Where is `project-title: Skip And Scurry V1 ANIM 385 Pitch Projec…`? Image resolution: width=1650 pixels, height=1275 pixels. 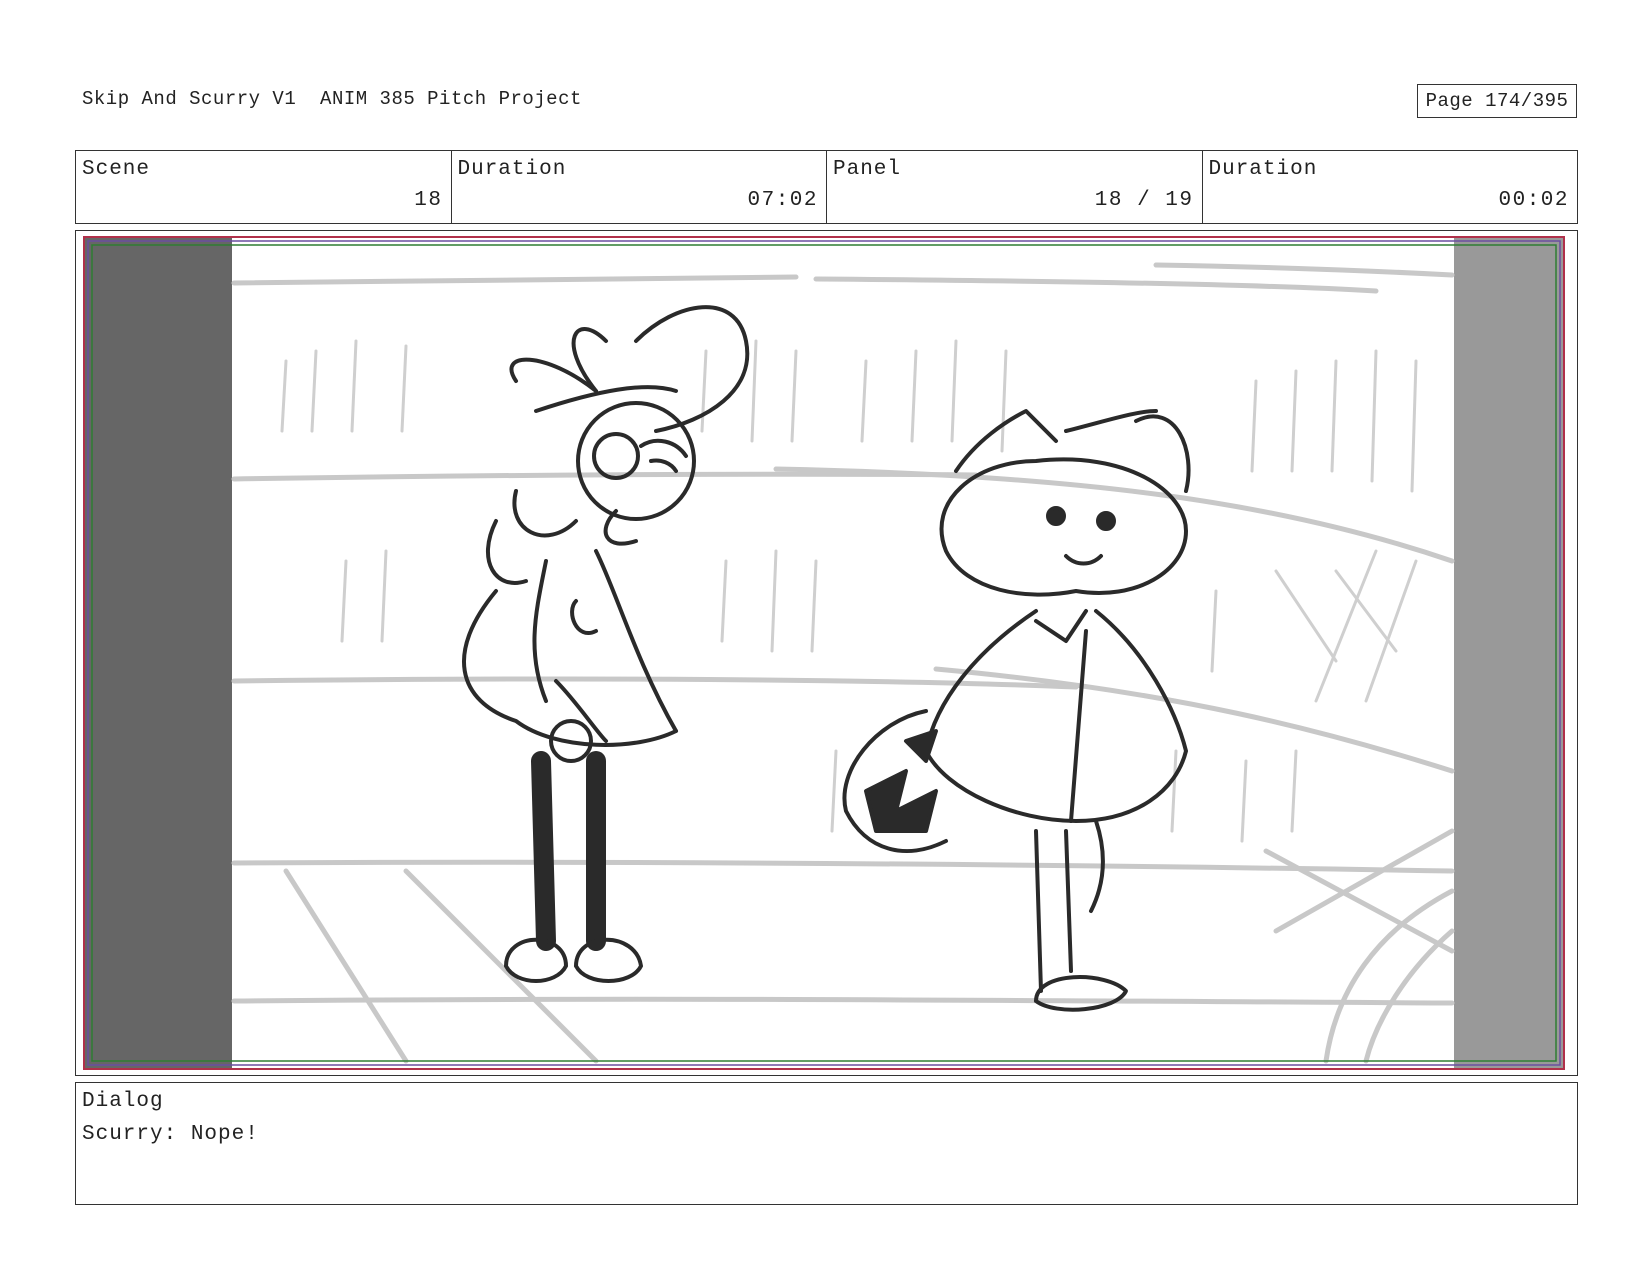
project-title: Skip And Scurry V1 ANIM 385 Pitch Projec… is located at coordinates (332, 99).